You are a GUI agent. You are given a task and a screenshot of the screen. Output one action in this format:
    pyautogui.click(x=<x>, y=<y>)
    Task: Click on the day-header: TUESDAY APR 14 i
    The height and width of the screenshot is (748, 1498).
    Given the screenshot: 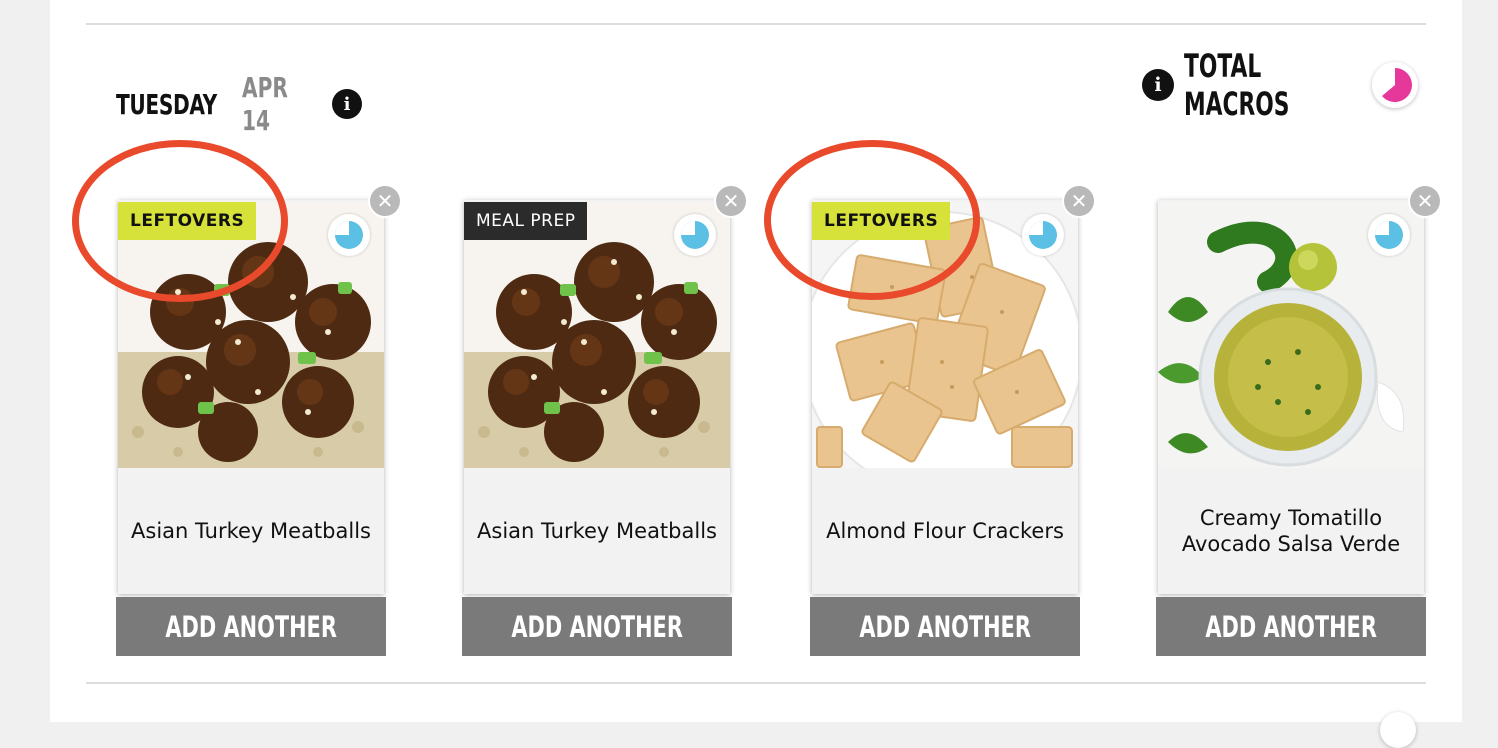 What is the action you would take?
    pyautogui.click(x=239, y=104)
    